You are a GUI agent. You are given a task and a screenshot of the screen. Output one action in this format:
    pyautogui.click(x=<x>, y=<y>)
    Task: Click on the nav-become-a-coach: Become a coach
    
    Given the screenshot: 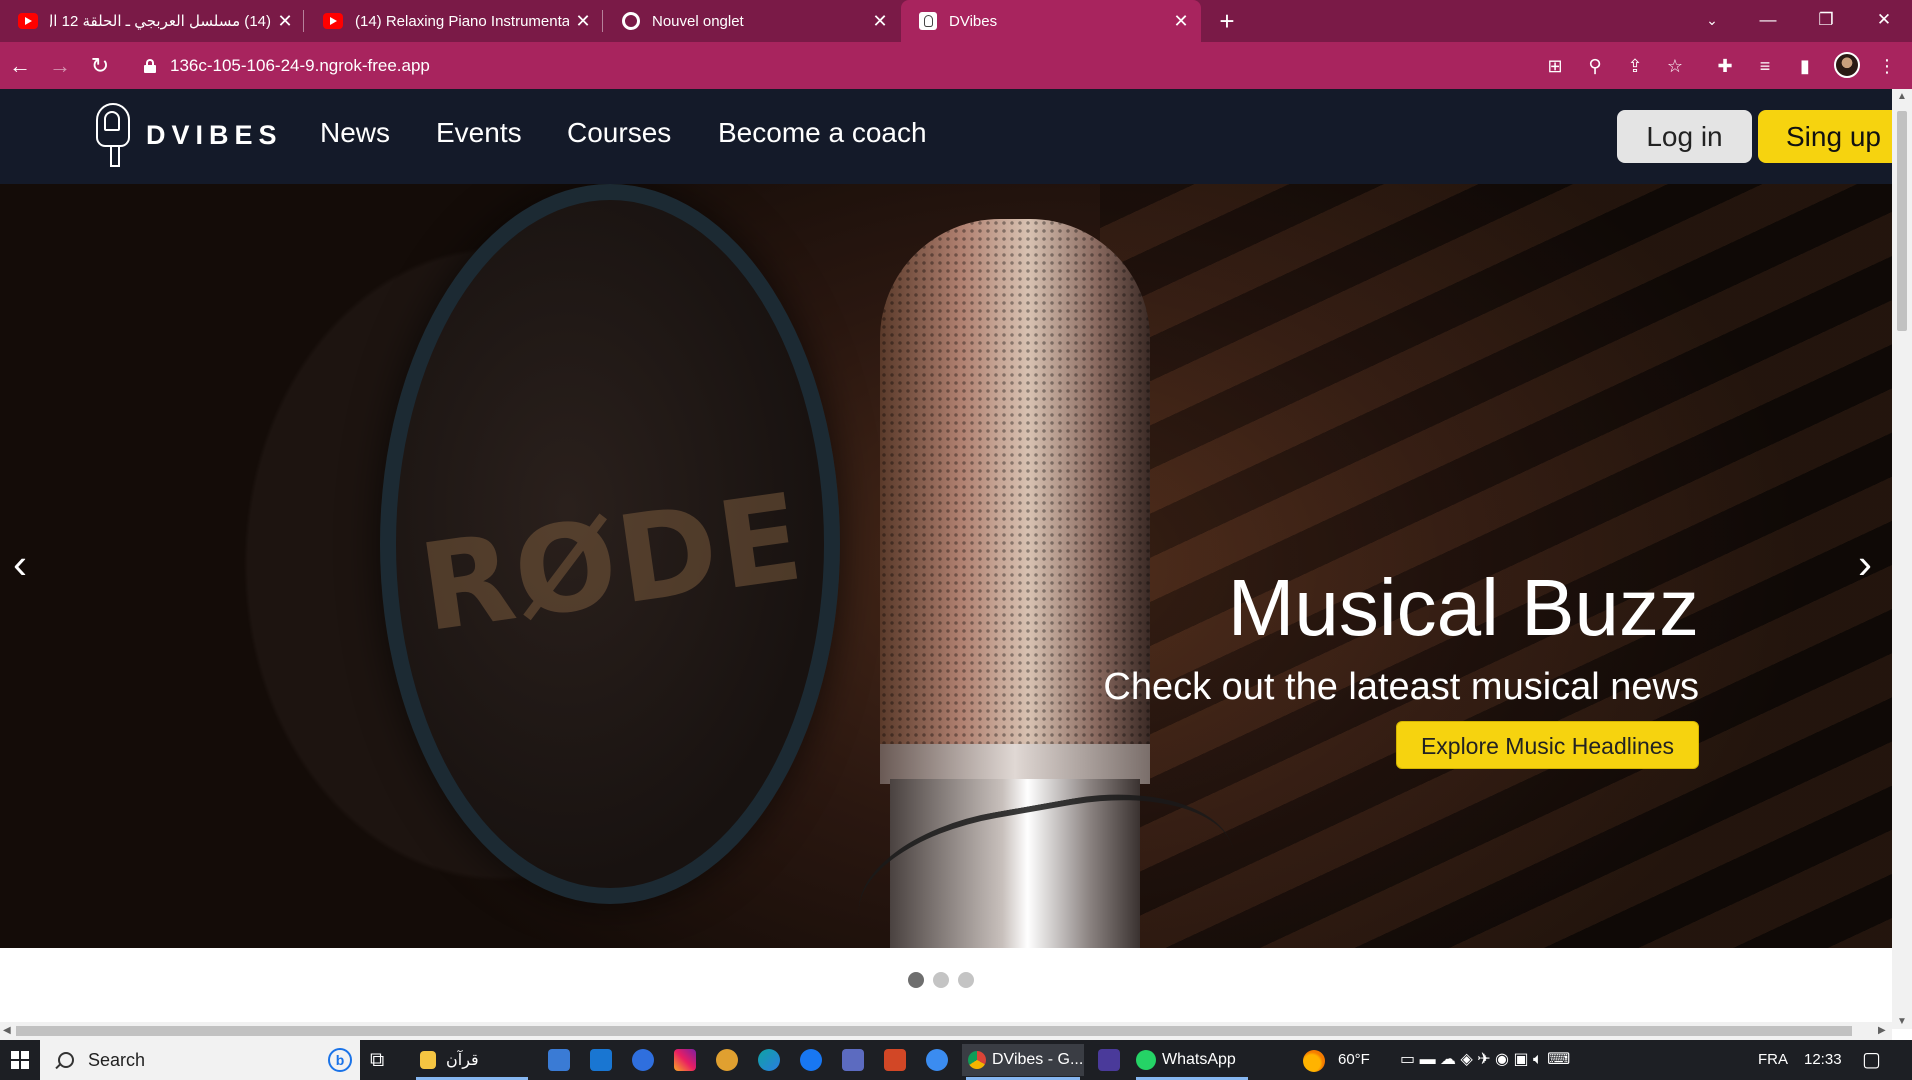 What is the action you would take?
    pyautogui.click(x=822, y=133)
    